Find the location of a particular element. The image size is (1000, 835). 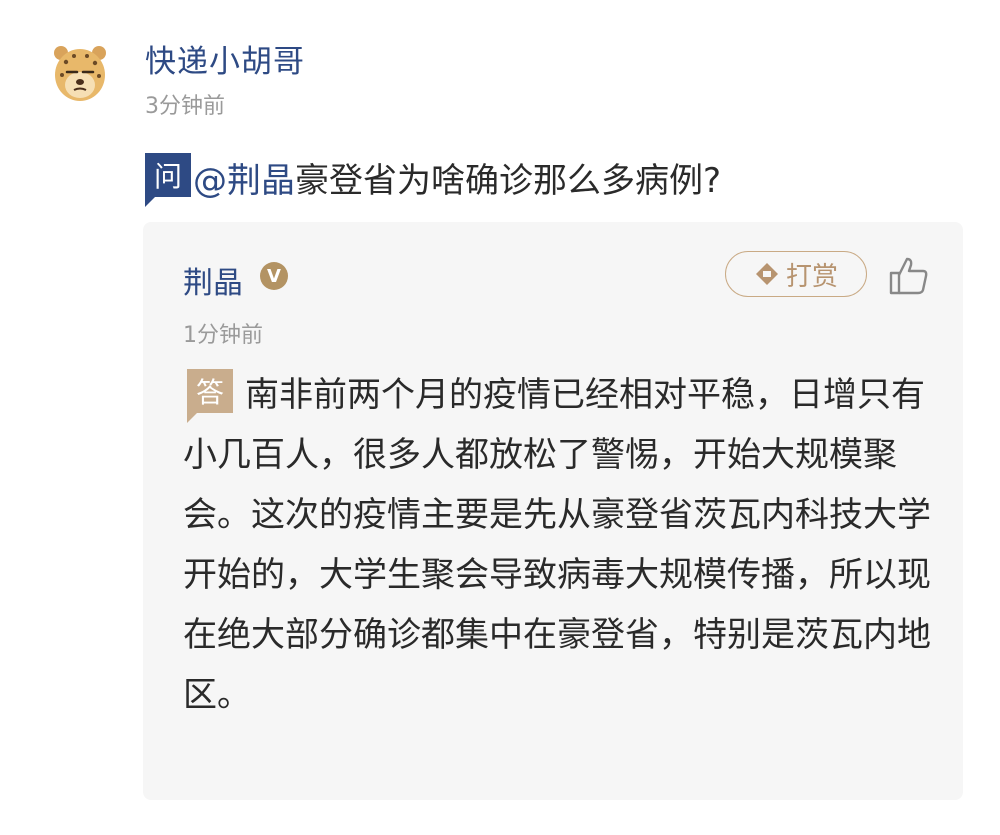

asker-name: 快递小胡哥 is located at coordinates (225, 58).